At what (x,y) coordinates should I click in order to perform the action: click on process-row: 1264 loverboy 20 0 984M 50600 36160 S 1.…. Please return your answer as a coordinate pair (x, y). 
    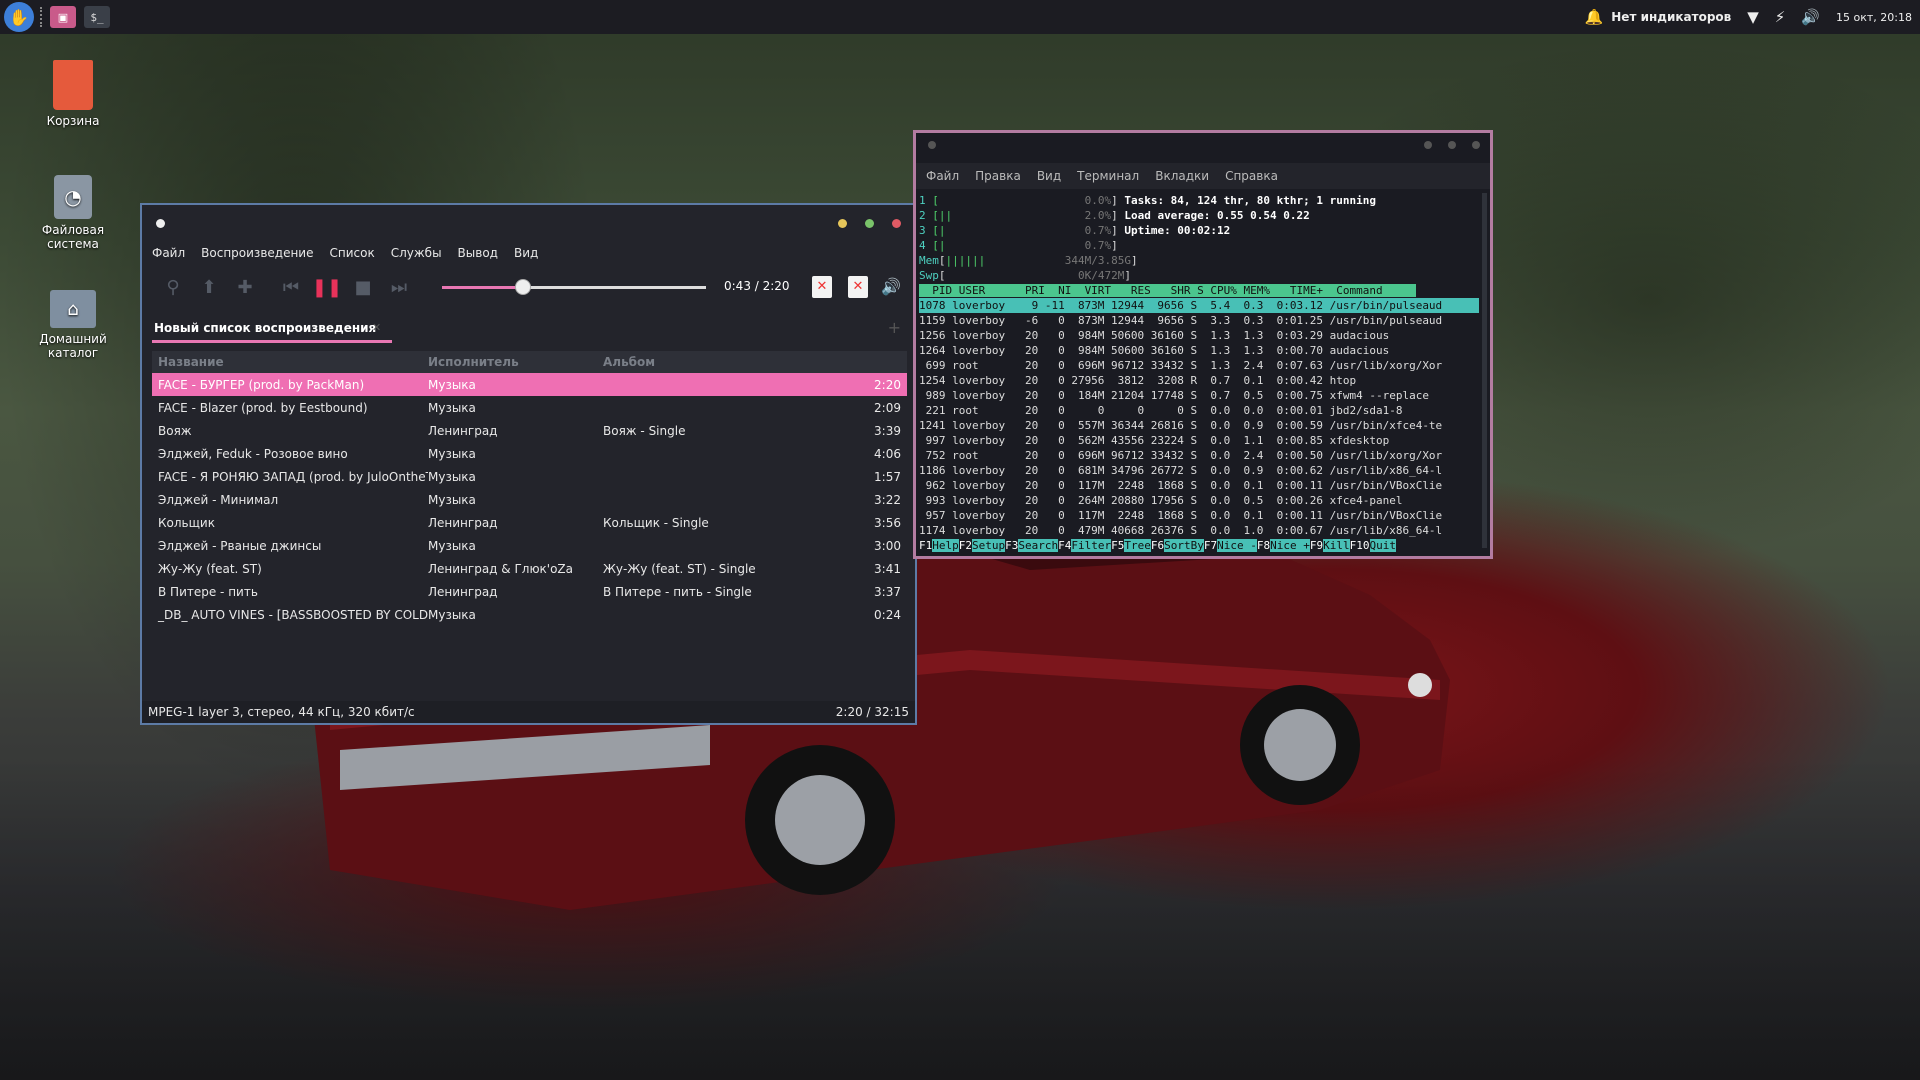
    Looking at the image, I should click on (1199, 350).